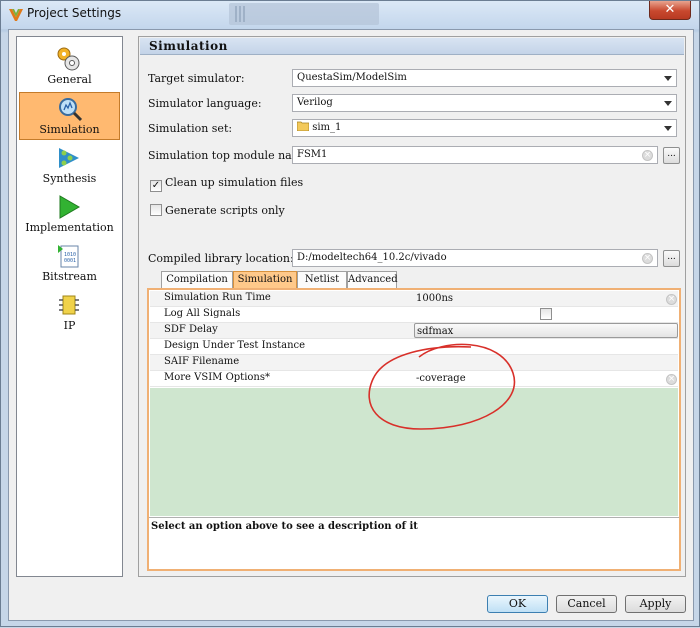  Describe the element at coordinates (217, 377) in the screenshot. I see `property-name: More VSIM Options*` at that location.